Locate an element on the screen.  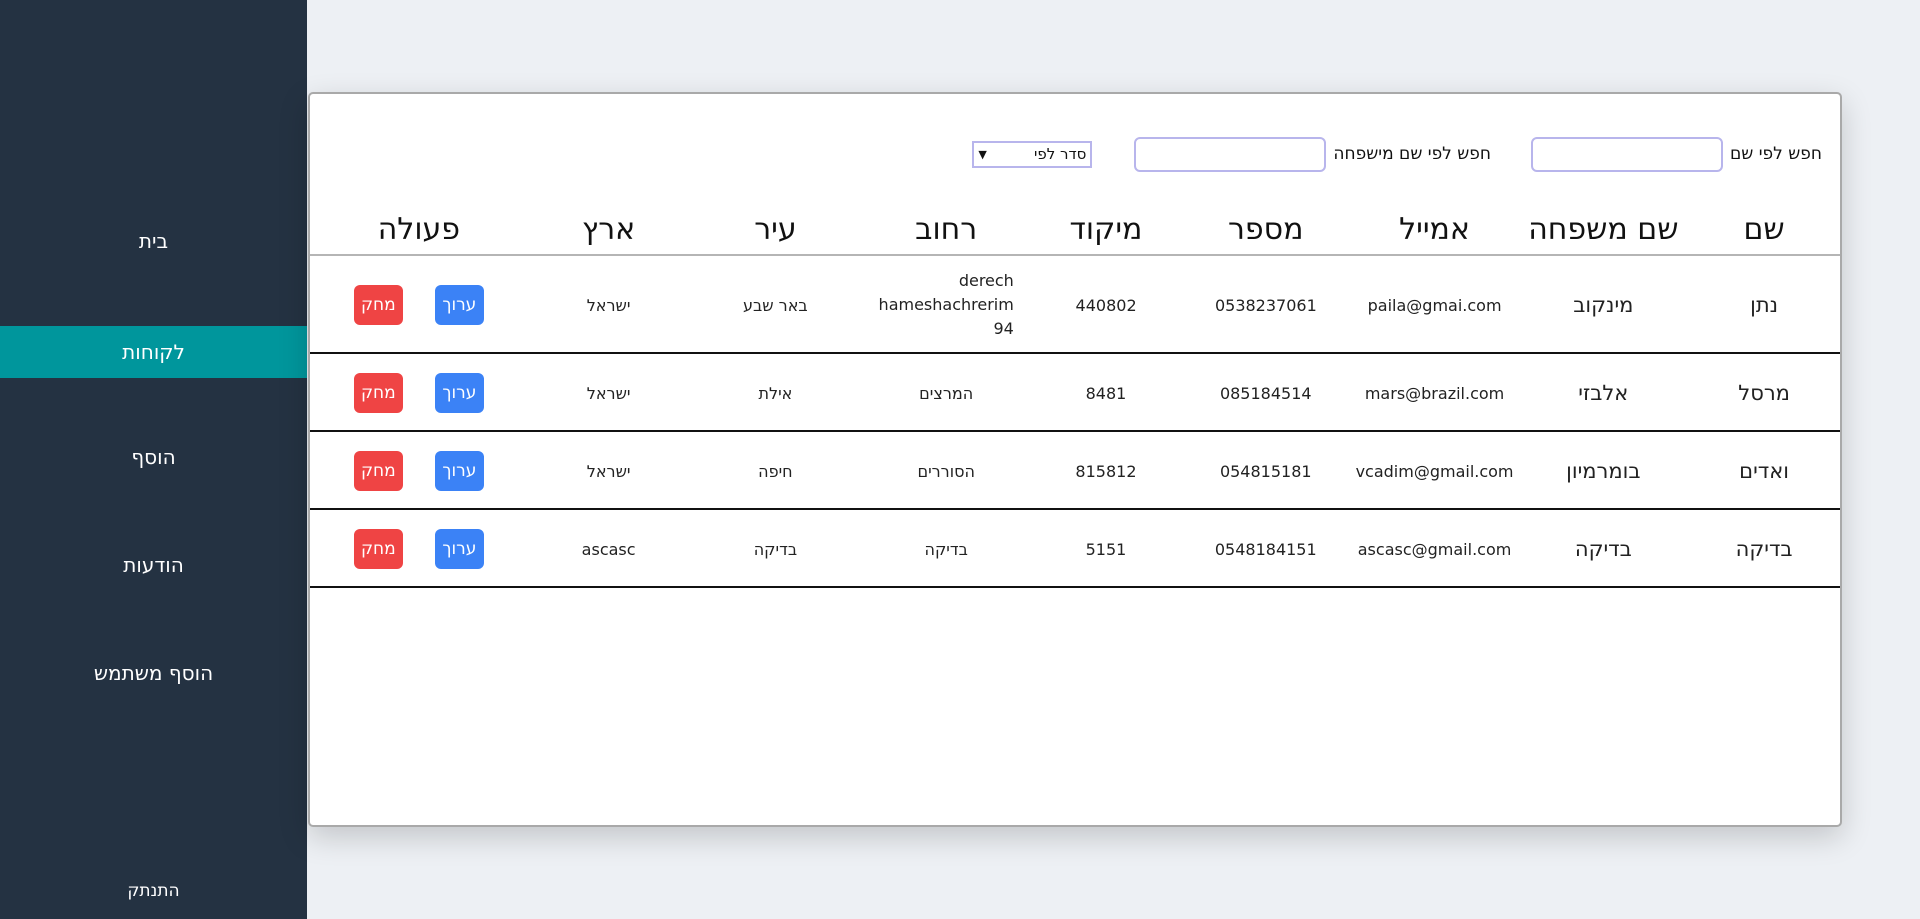
cell-first-name: ואדים is located at coordinates (1764, 471).